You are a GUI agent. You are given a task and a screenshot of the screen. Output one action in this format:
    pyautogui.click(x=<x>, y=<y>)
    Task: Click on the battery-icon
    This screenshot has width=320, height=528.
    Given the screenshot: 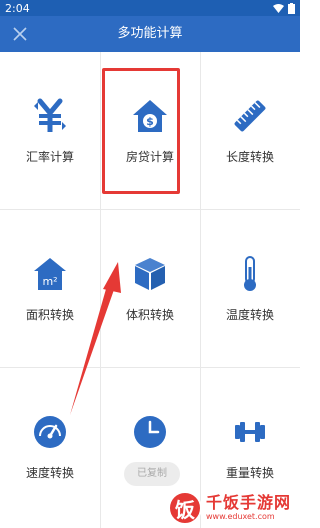 What is the action you would take?
    pyautogui.click(x=291, y=8)
    